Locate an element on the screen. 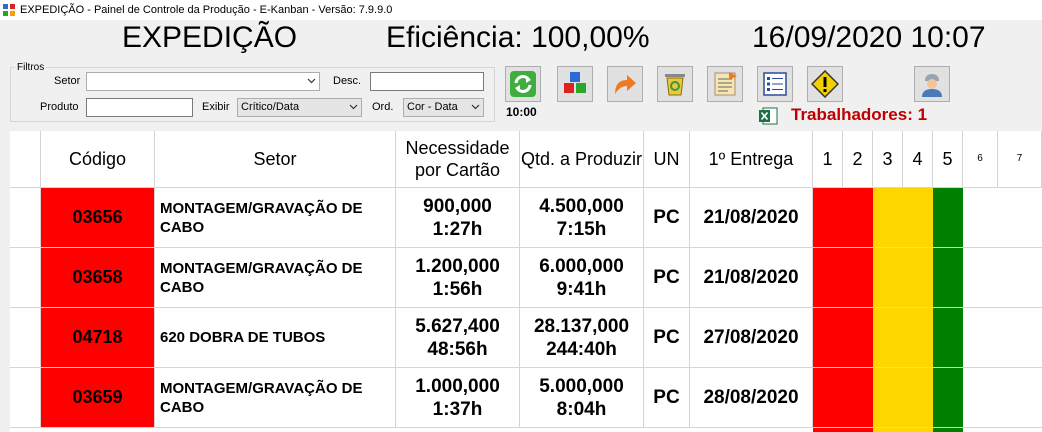 The image size is (1042, 432). setor-select is located at coordinates (203, 81).